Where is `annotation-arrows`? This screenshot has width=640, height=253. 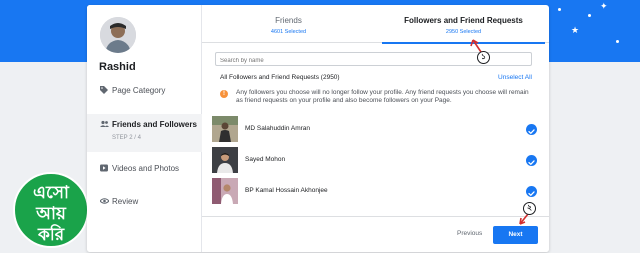
annotation-arrows is located at coordinates (499, 132).